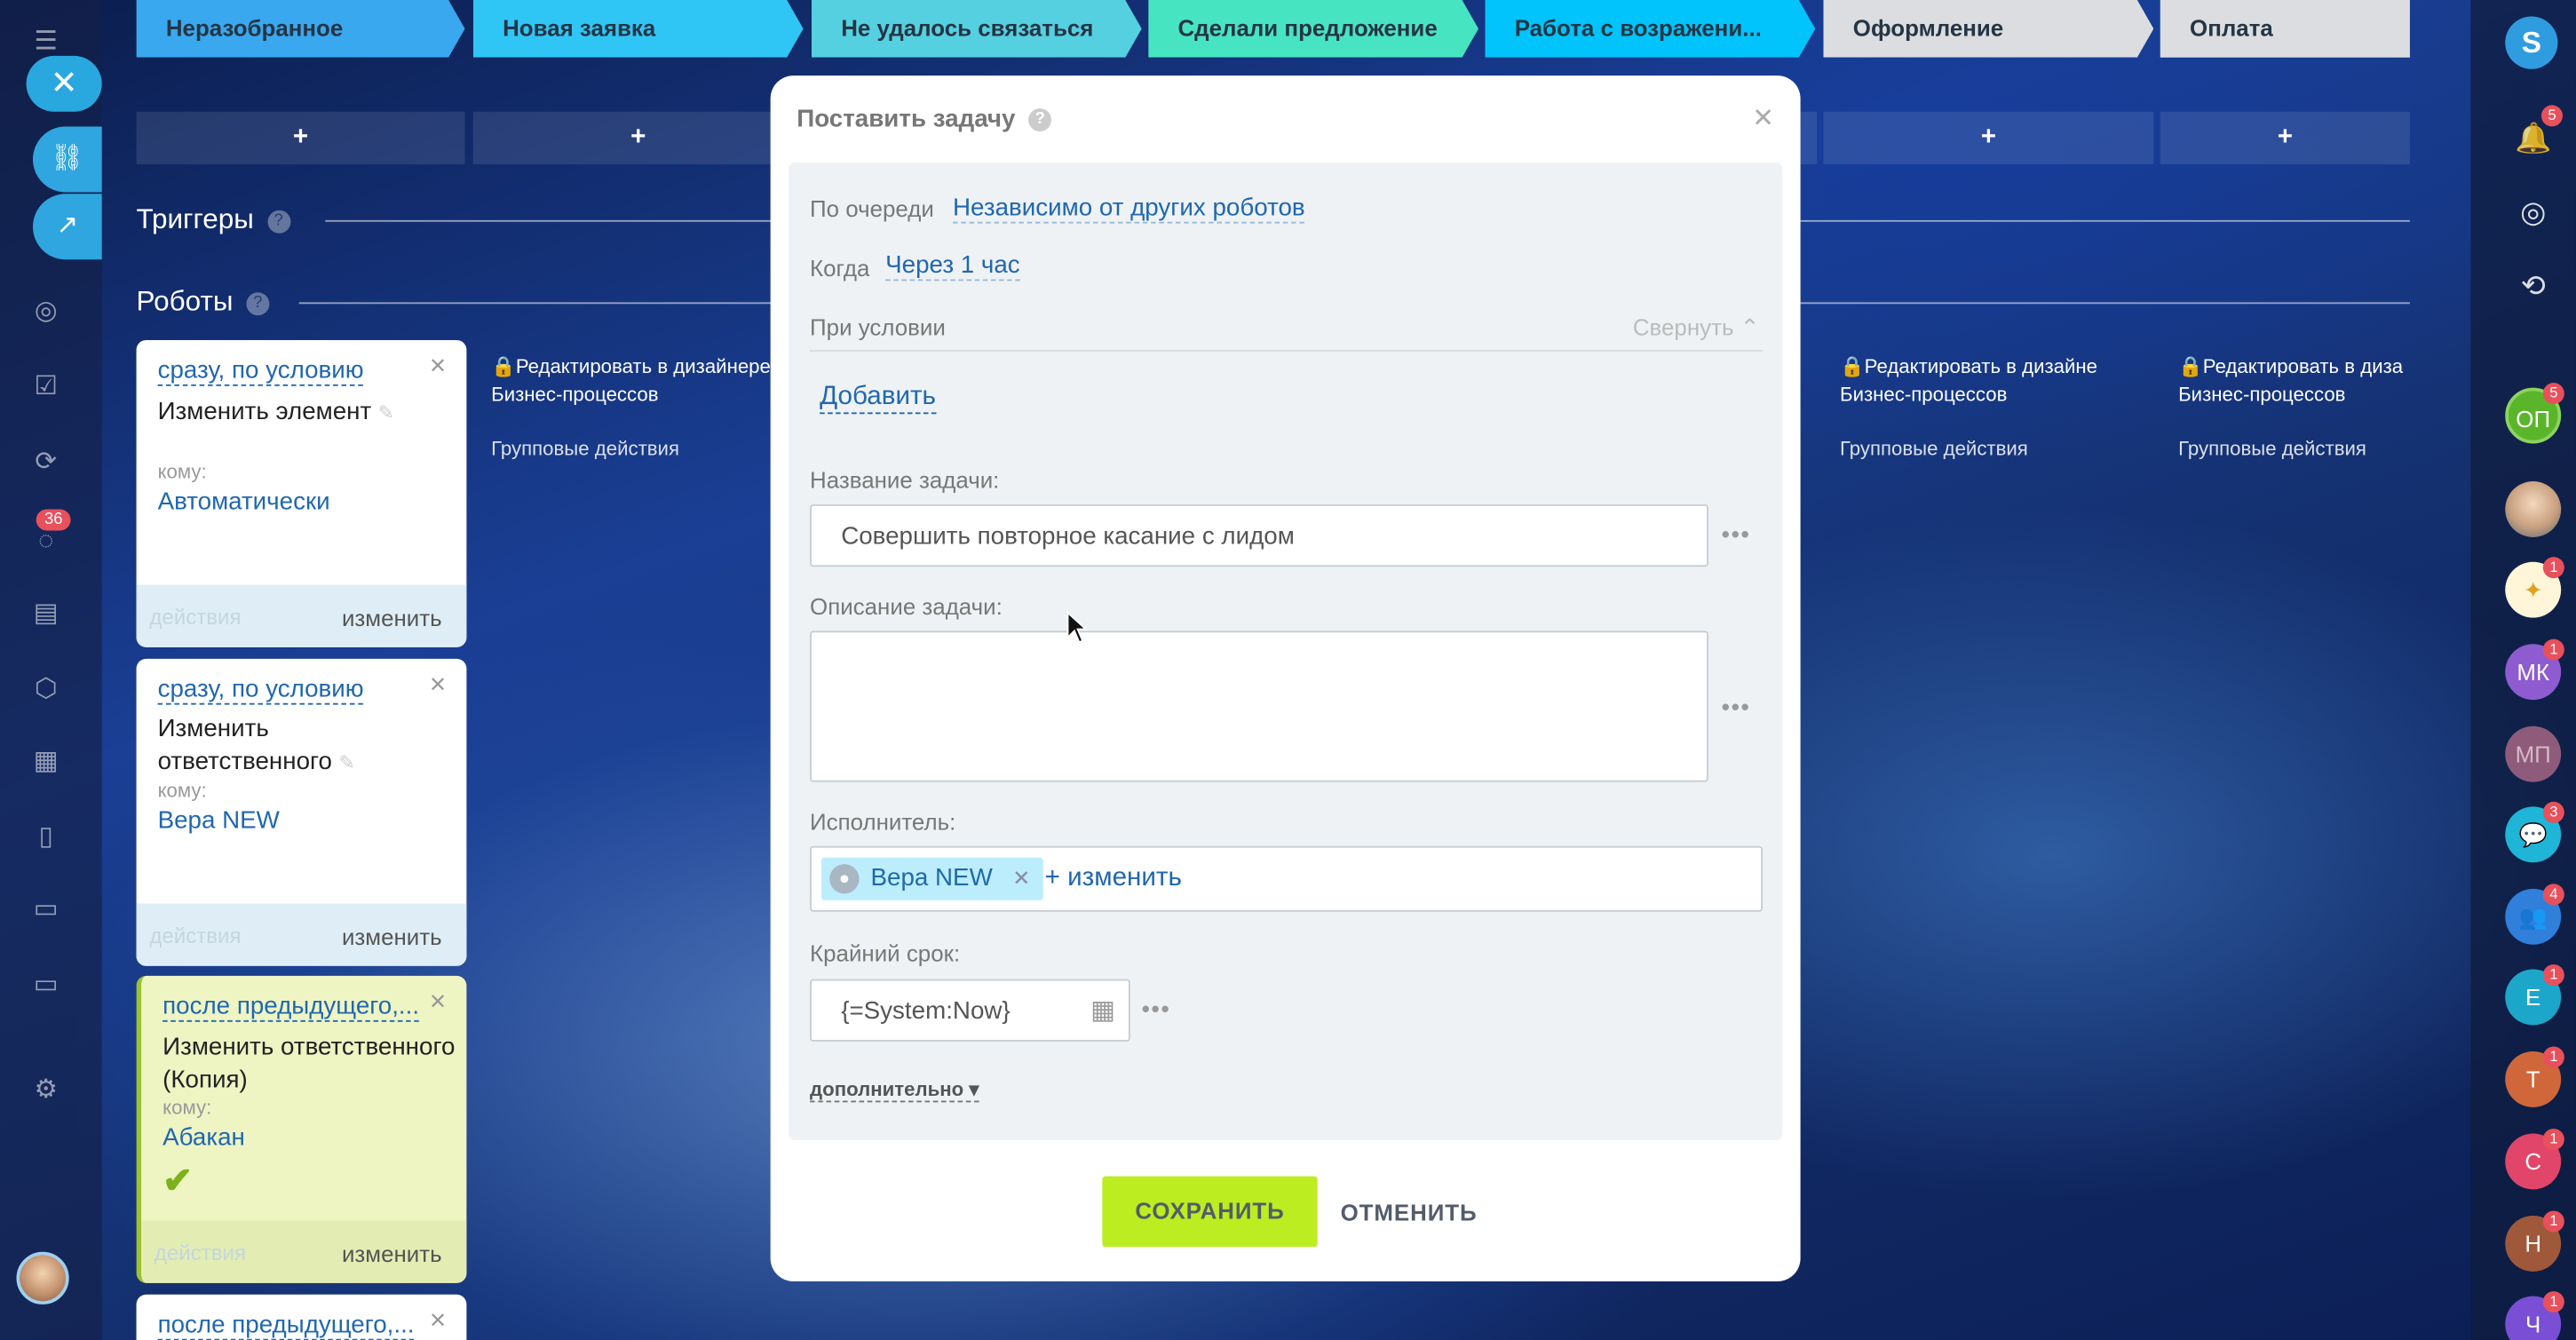 This screenshot has height=1340, width=2576. Describe the element at coordinates (952, 266) in the screenshot. I see `when-value-link: Через 1 час` at that location.